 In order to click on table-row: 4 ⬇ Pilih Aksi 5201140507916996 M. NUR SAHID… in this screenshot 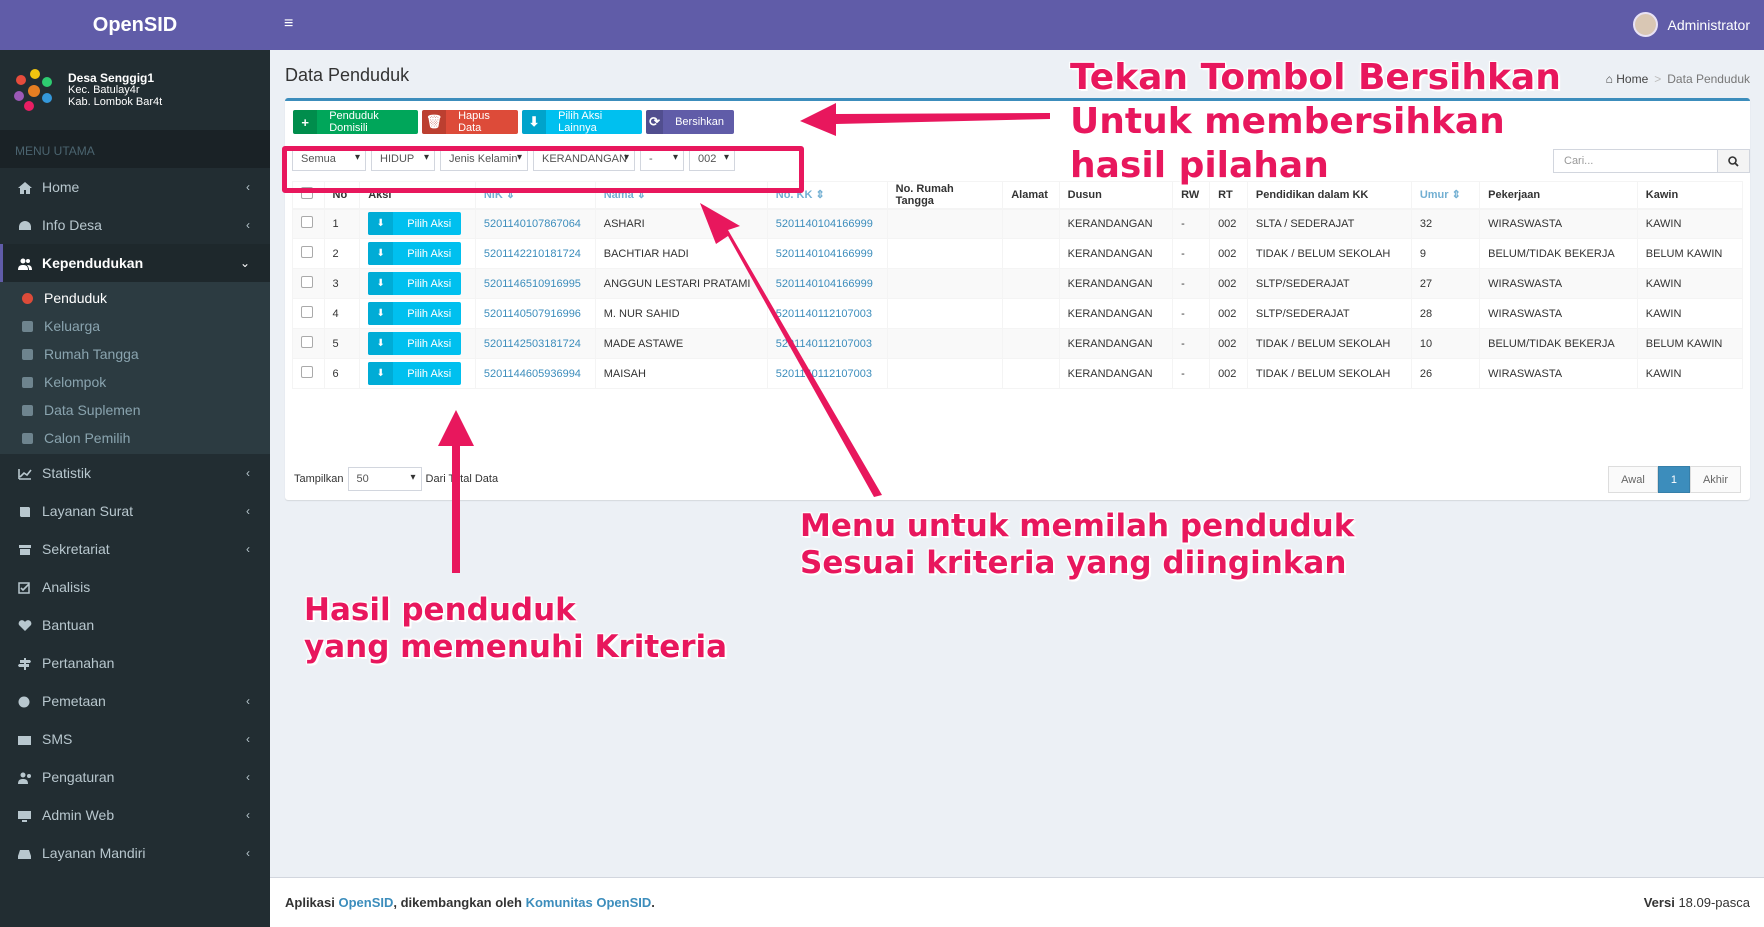, I will do `click(1018, 313)`.